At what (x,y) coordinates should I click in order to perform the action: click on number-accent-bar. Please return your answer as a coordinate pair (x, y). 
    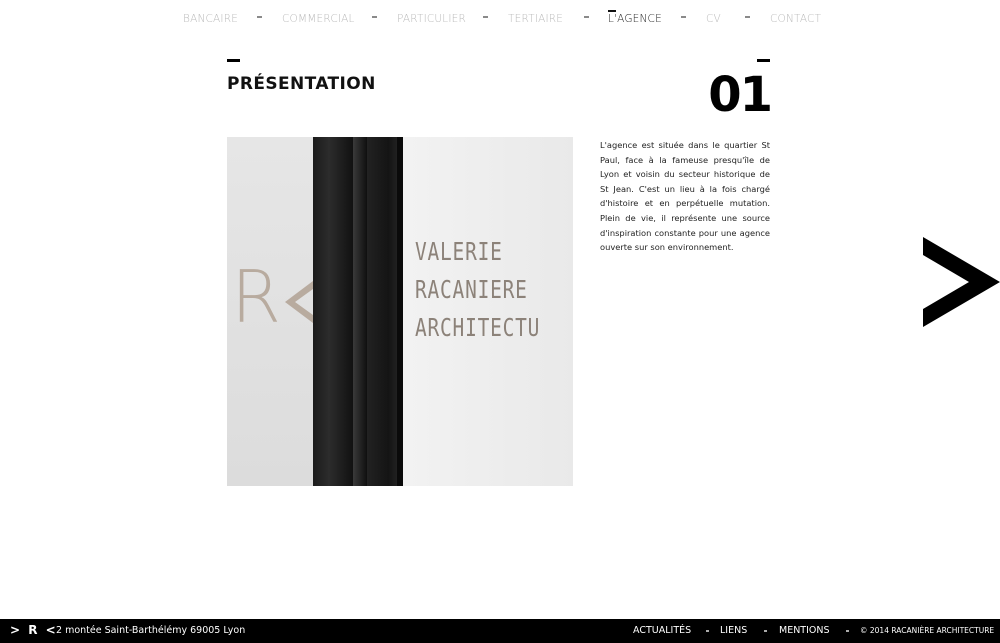
    Looking at the image, I should click on (763, 60).